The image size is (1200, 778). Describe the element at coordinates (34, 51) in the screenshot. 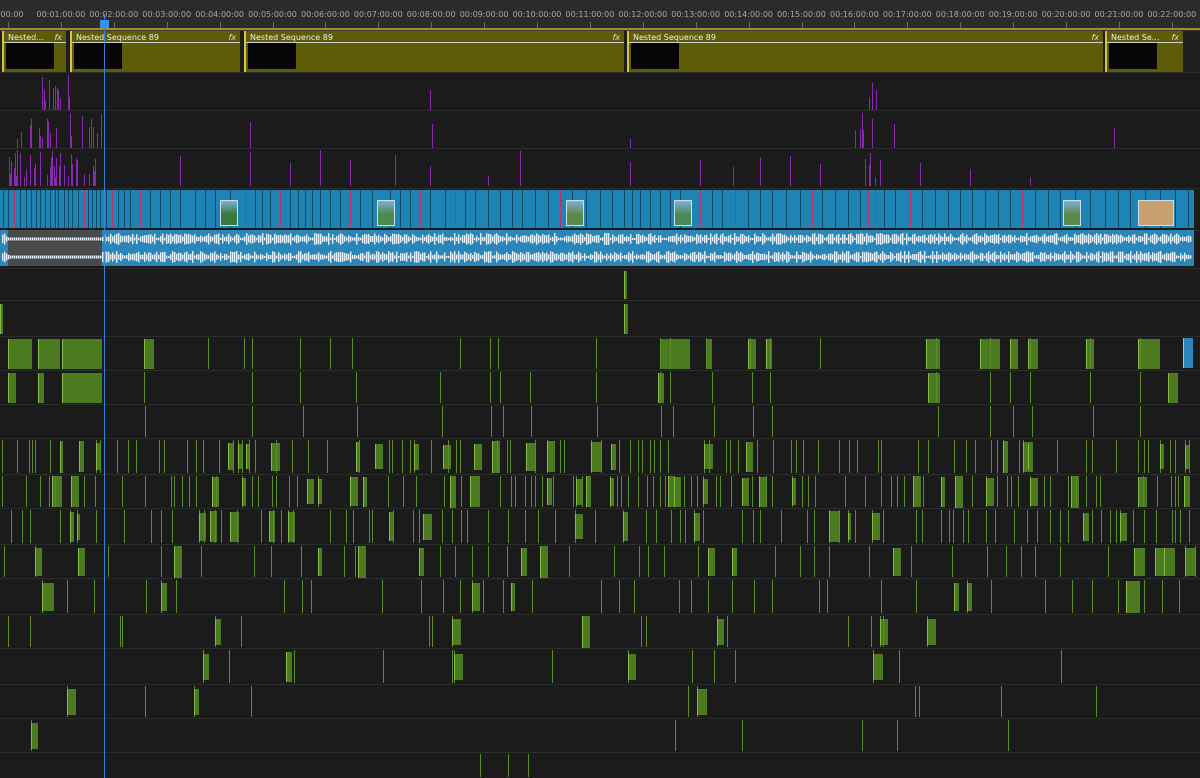

I see `nested-sequence-clip: Nested... fx` at that location.